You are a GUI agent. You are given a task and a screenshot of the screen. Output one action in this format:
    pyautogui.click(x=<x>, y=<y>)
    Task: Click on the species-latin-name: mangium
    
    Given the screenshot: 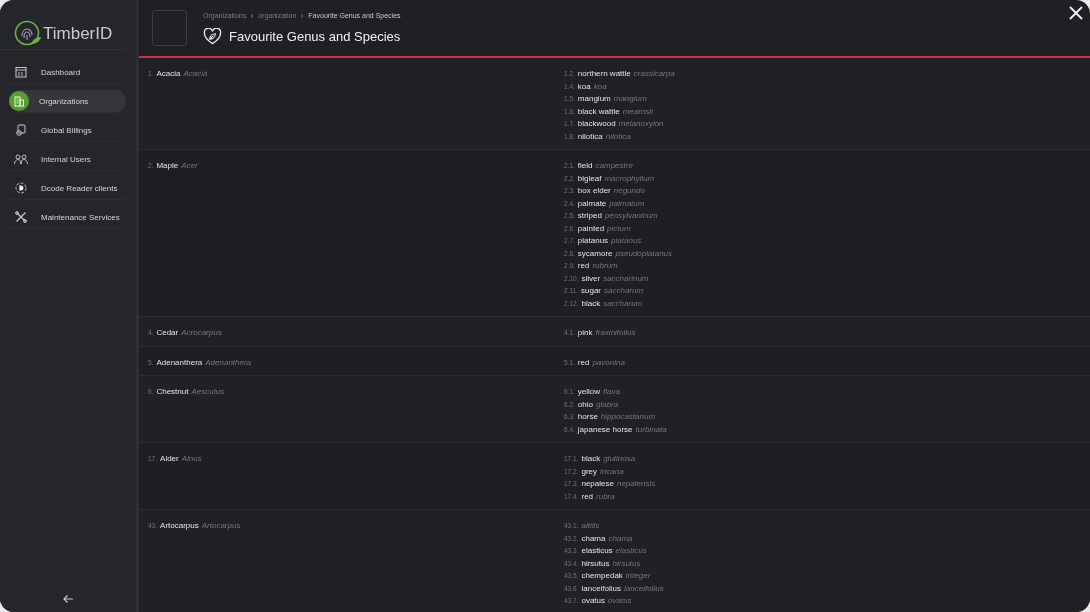 What is the action you would take?
    pyautogui.click(x=630, y=99)
    